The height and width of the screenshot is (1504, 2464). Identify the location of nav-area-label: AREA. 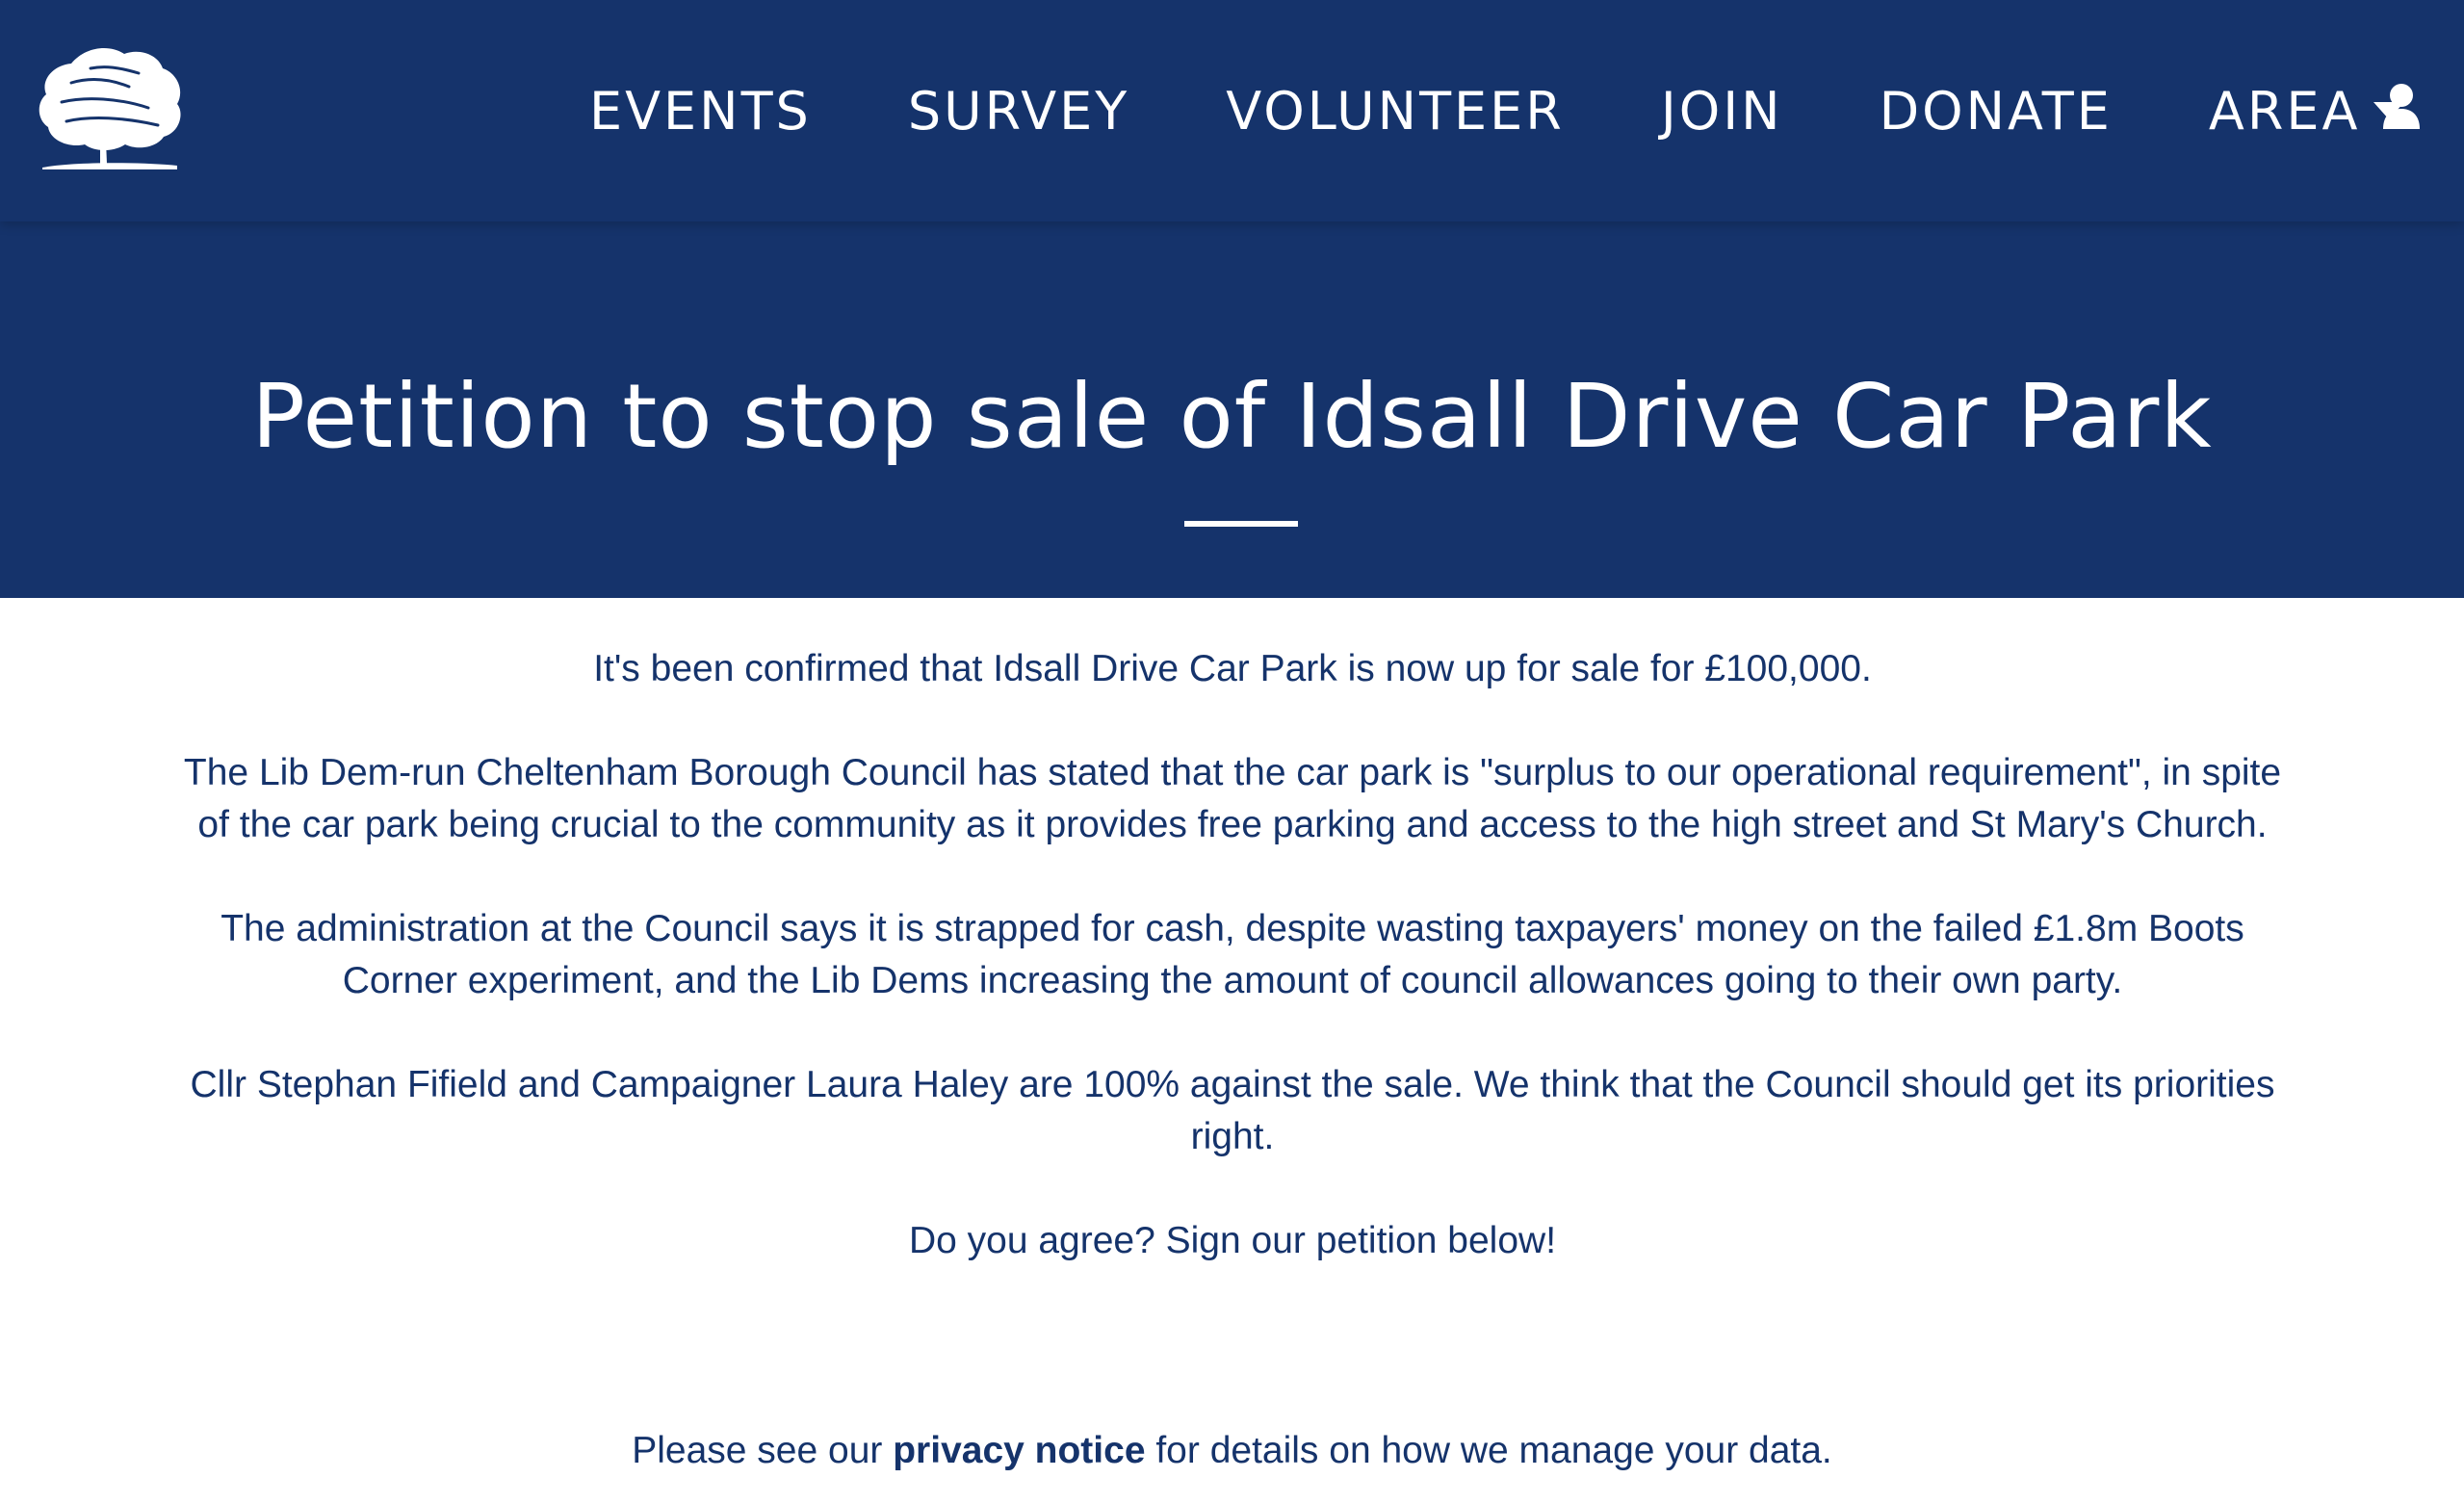
(2284, 111).